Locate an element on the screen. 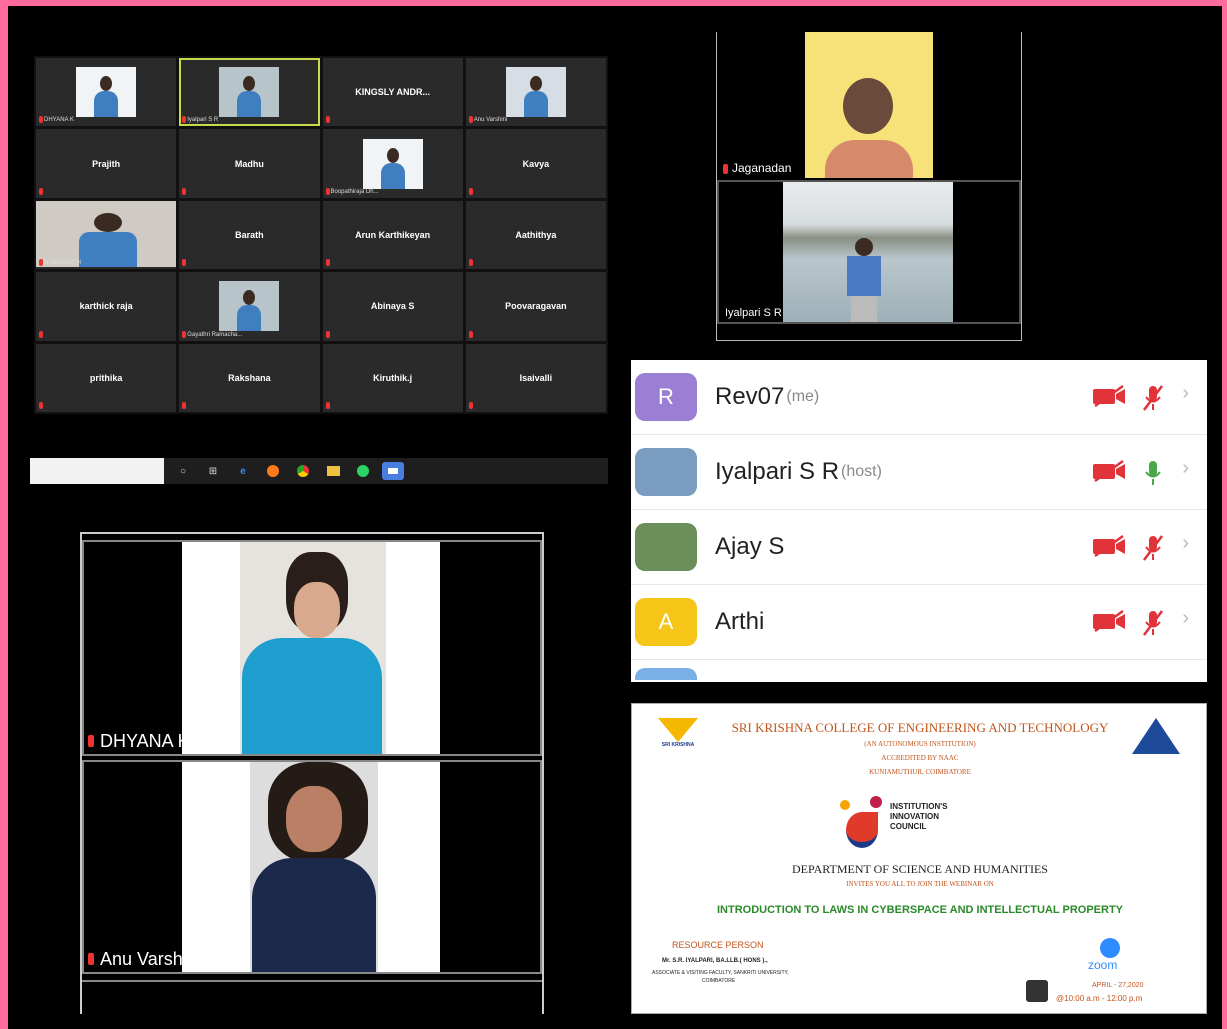  task-view-icon: ⊞ is located at coordinates (213, 471).